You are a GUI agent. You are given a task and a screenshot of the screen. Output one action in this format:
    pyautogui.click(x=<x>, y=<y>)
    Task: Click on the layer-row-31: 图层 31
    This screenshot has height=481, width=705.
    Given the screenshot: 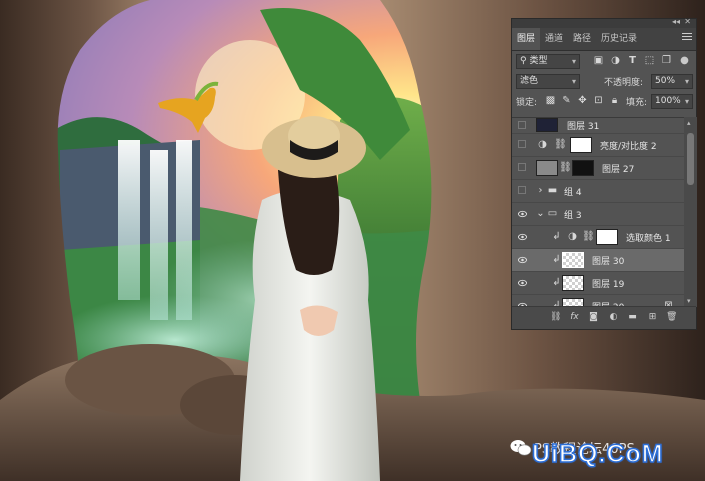 What is the action you would take?
    pyautogui.click(x=598, y=126)
    